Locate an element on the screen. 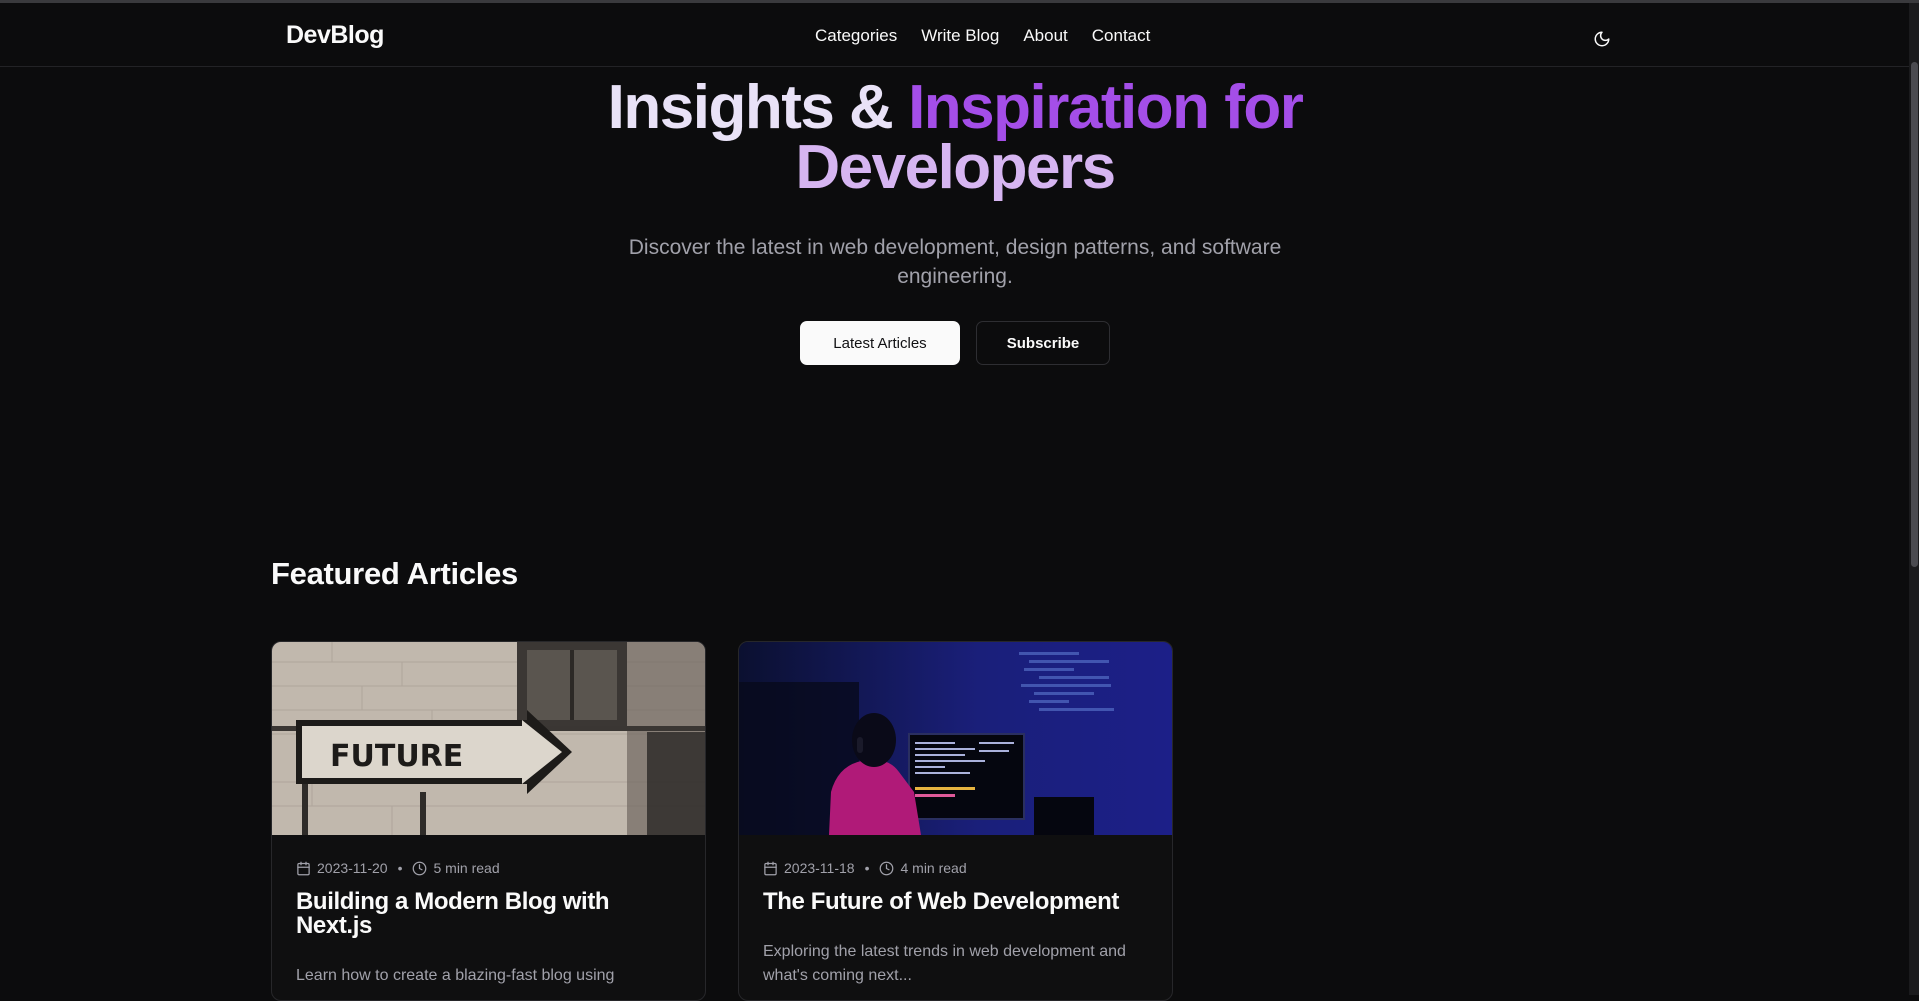 The image size is (1919, 1001). hero-title-part1: Insights & is located at coordinates (758, 107).